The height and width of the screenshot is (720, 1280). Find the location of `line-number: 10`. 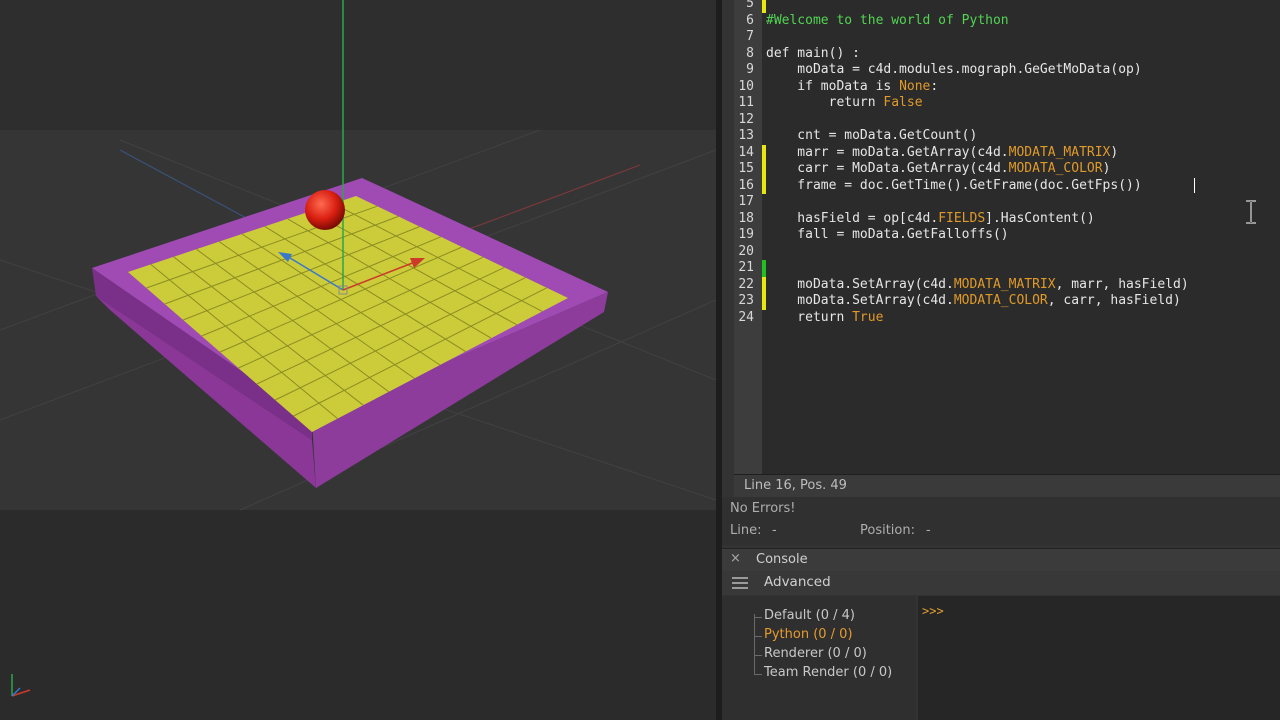

line-number: 10 is located at coordinates (746, 86).